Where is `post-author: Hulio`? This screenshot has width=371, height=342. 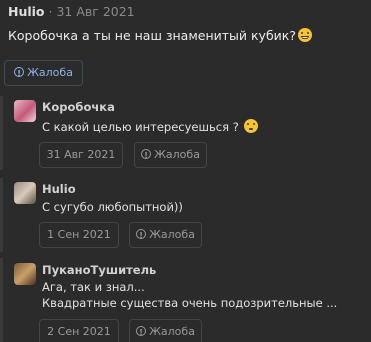 post-author: Hulio is located at coordinates (26, 11).